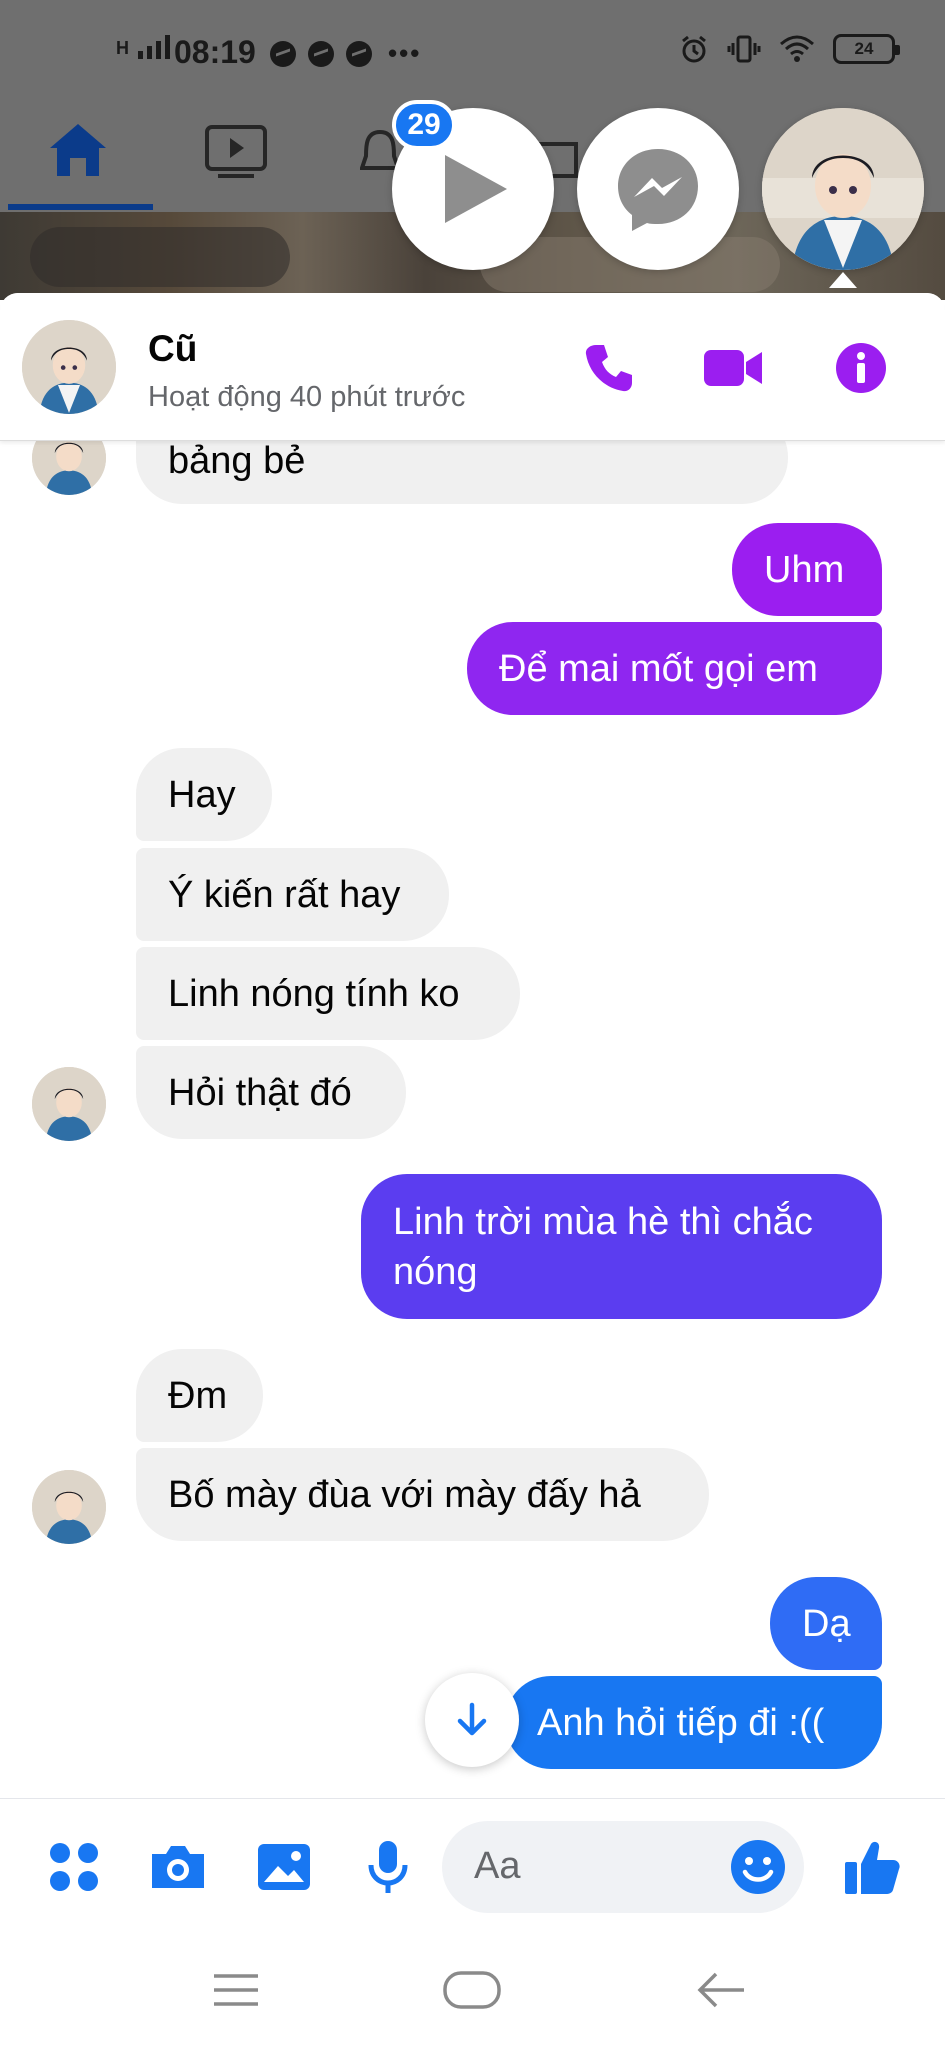 This screenshot has height=2048, width=945. Describe the element at coordinates (826, 1623) in the screenshot. I see `message-bubble: Dạ` at that location.